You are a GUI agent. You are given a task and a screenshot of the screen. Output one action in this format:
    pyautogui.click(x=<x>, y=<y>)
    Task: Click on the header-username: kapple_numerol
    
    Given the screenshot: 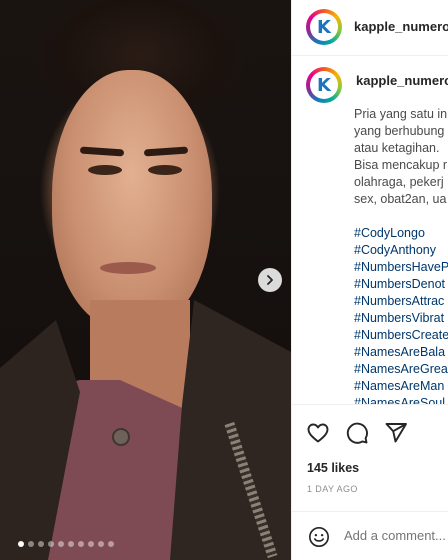 What is the action you would take?
    pyautogui.click(x=401, y=26)
    